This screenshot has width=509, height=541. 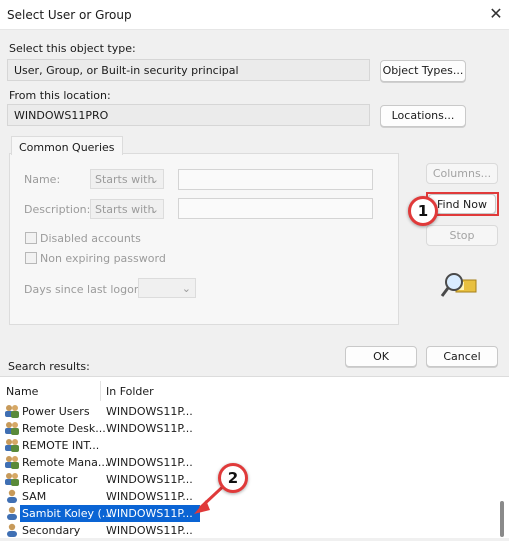 I want to click on days-since-logon-combo: ⌄, so click(x=167, y=288).